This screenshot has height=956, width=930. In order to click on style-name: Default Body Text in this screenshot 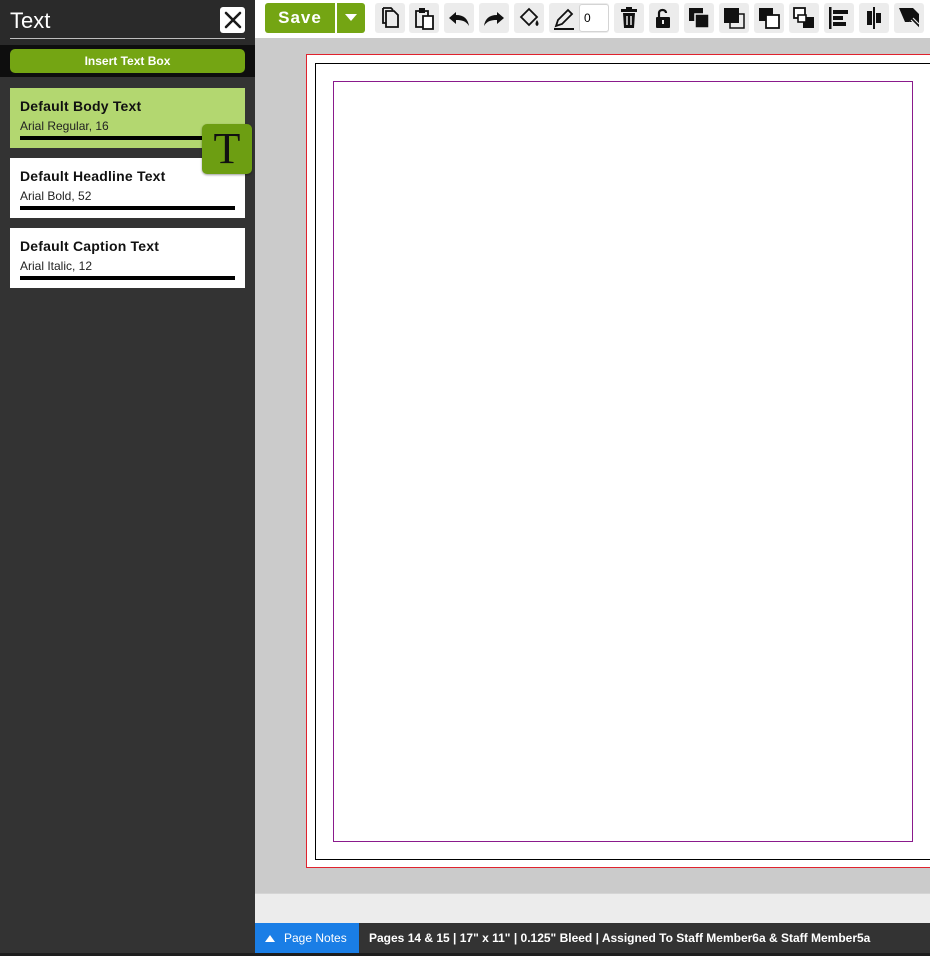, I will do `click(81, 106)`.